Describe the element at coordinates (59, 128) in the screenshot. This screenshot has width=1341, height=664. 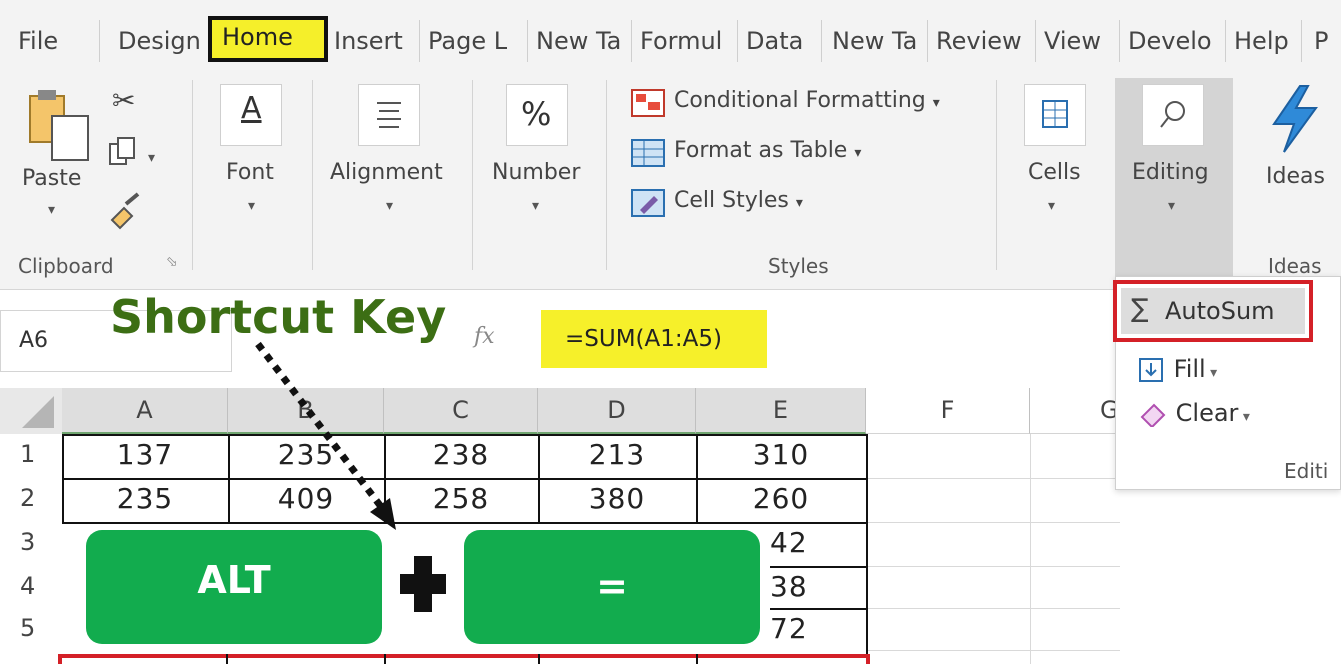
I see `paste-icon` at that location.